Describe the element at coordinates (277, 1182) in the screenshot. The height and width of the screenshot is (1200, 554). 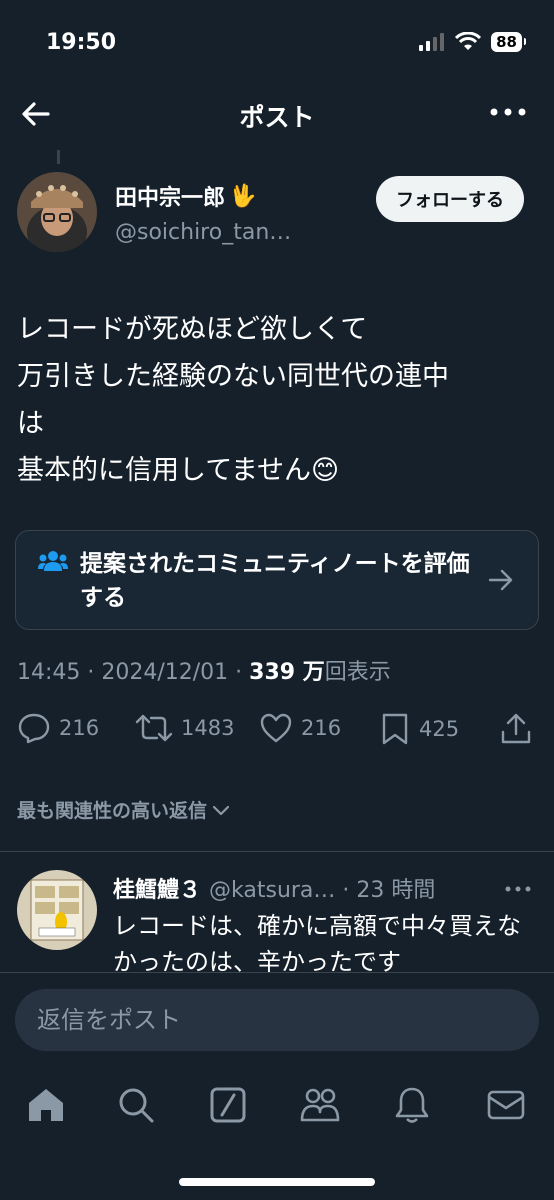
I see `home-indicator` at that location.